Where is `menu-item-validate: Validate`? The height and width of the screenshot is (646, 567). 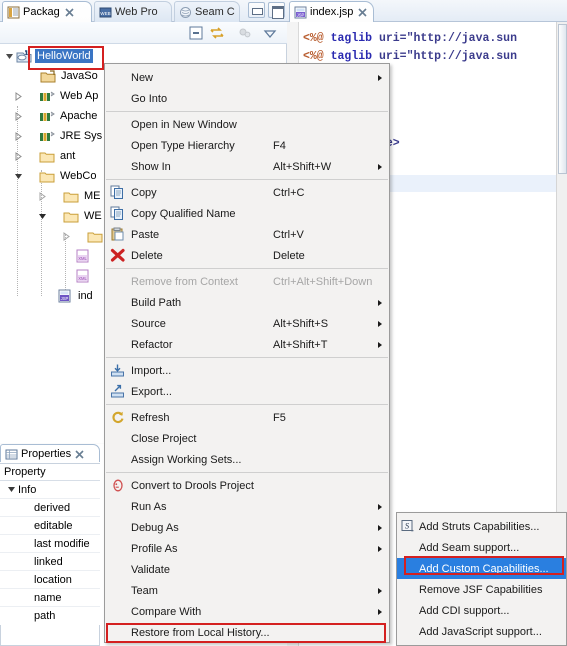 menu-item-validate: Validate is located at coordinates (247, 569).